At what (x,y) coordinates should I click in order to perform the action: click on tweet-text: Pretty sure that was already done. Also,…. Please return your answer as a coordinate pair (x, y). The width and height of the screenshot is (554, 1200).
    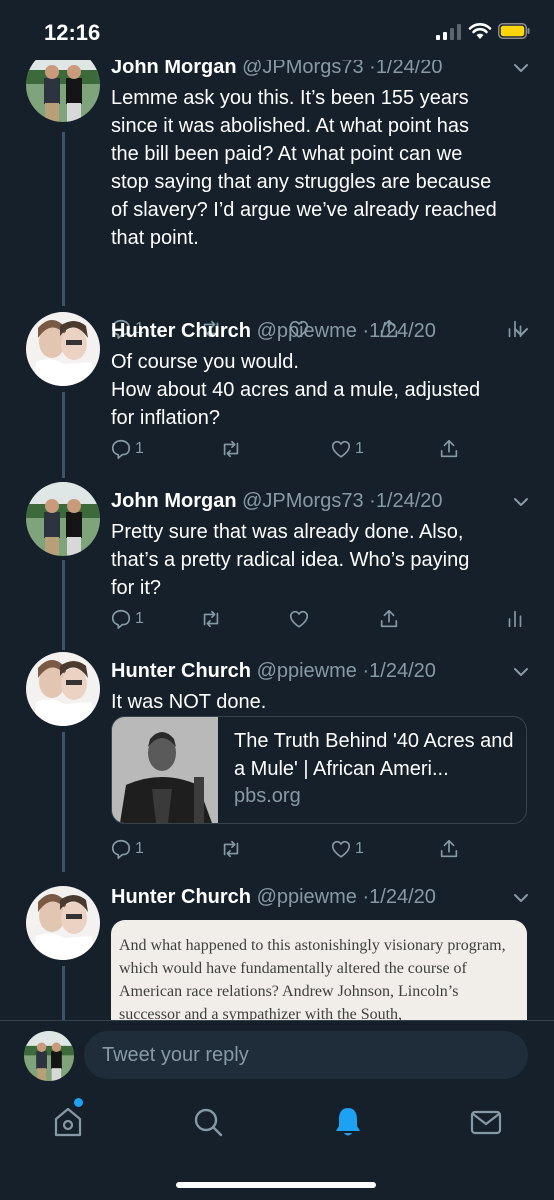
    Looking at the image, I should click on (290, 560).